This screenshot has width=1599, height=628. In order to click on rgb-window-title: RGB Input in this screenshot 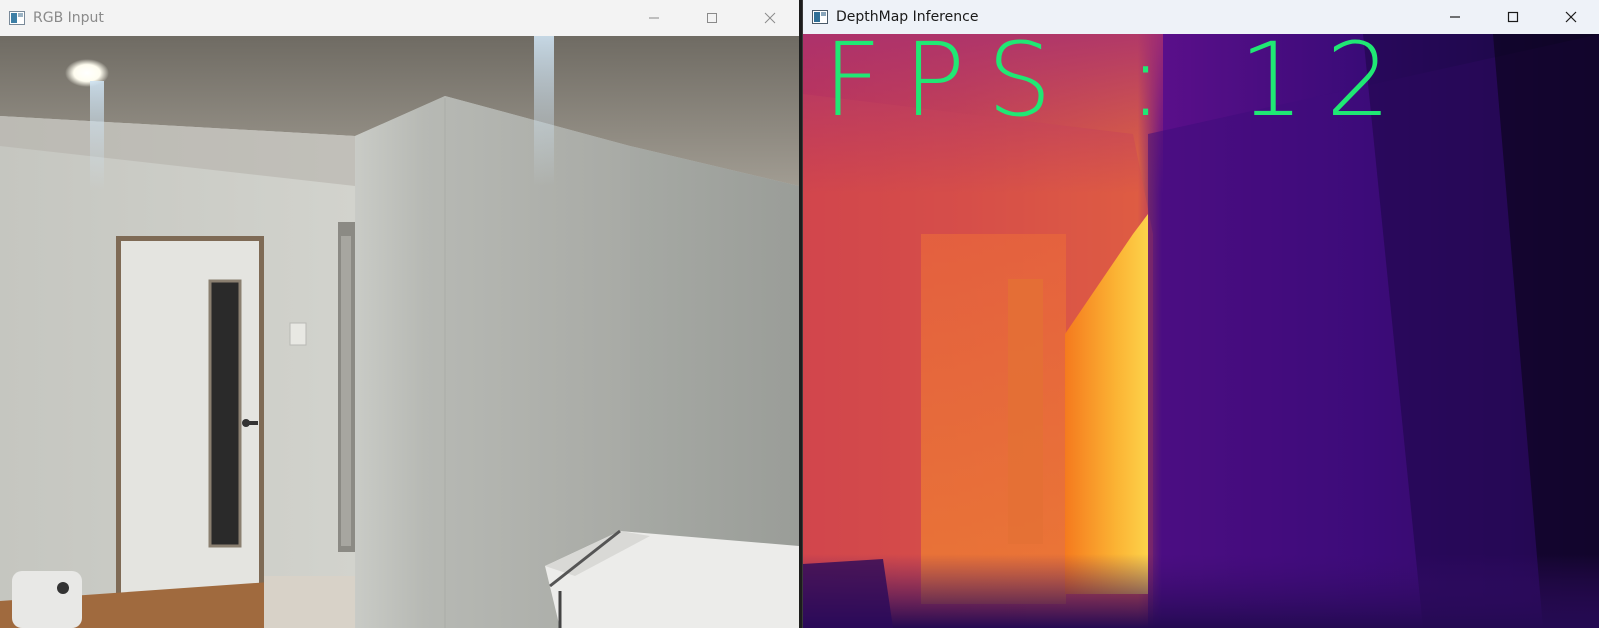, I will do `click(68, 18)`.